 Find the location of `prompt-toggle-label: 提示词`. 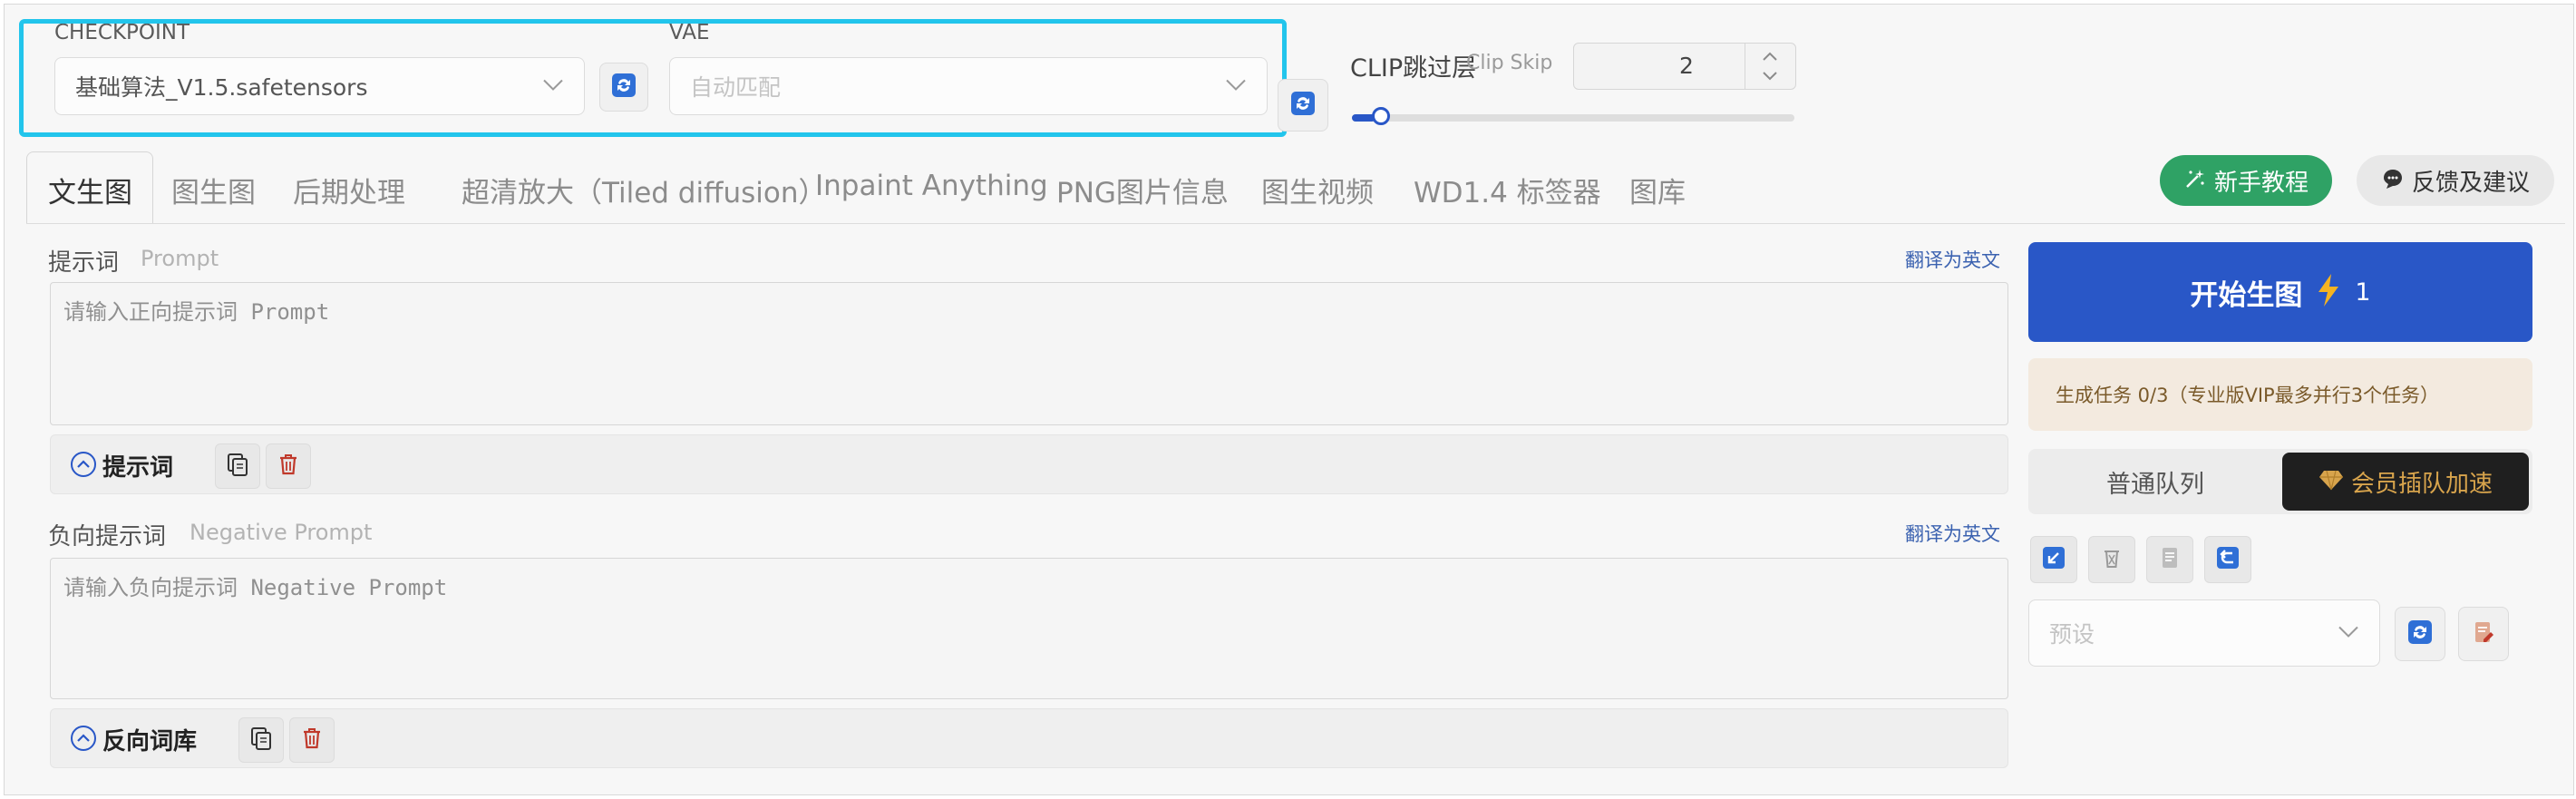

prompt-toggle-label: 提示词 is located at coordinates (138, 468).